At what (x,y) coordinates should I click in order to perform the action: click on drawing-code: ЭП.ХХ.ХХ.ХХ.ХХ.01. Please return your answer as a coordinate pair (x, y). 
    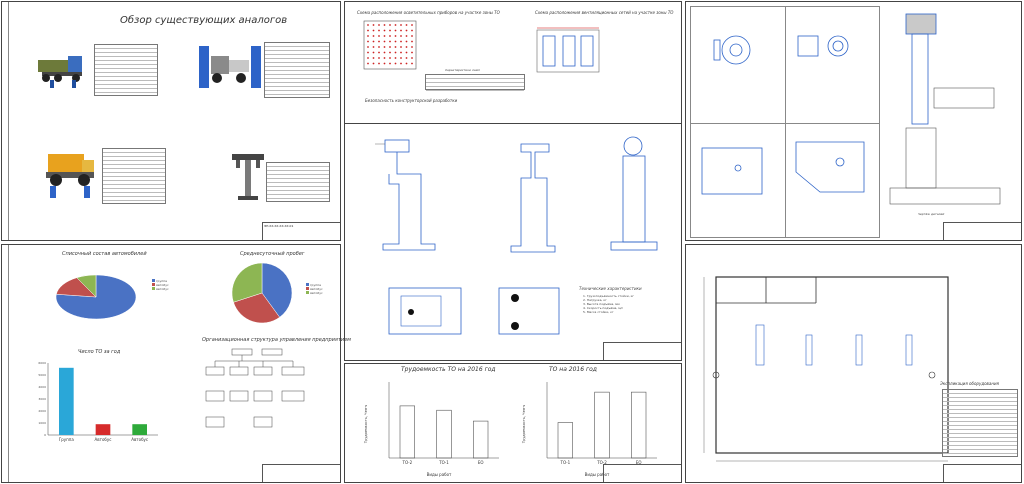
    Looking at the image, I should click on (279, 226).